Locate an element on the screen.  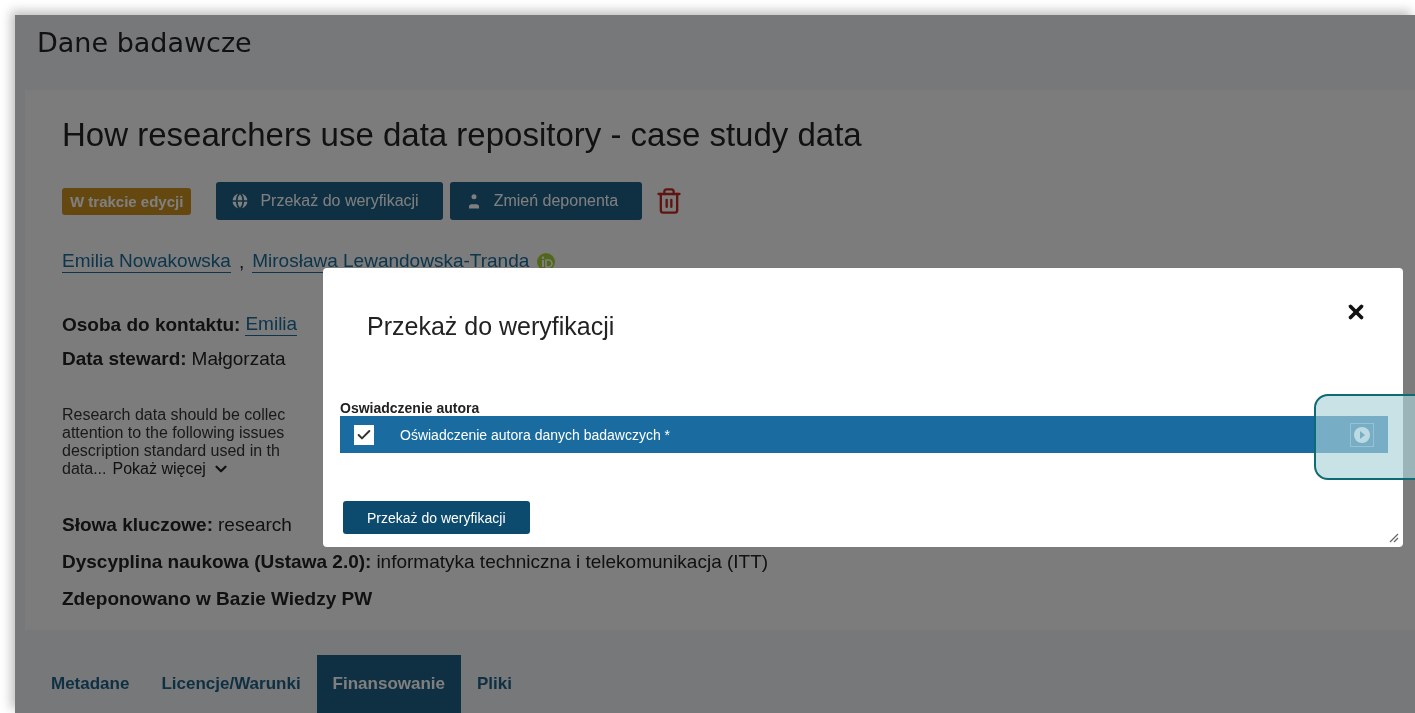
submit-button: Przekaż do weryfikacji is located at coordinates (436, 517).